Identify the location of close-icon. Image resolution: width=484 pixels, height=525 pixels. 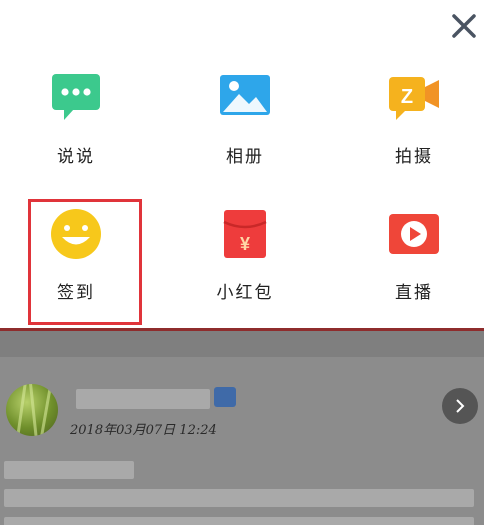
(464, 26).